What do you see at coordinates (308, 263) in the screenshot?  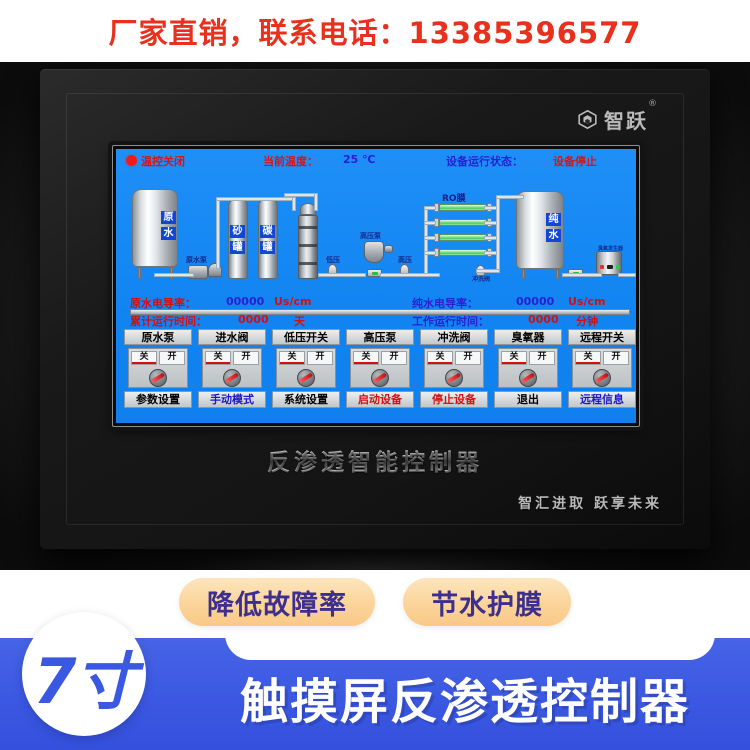 I see `filter-band` at bounding box center [308, 263].